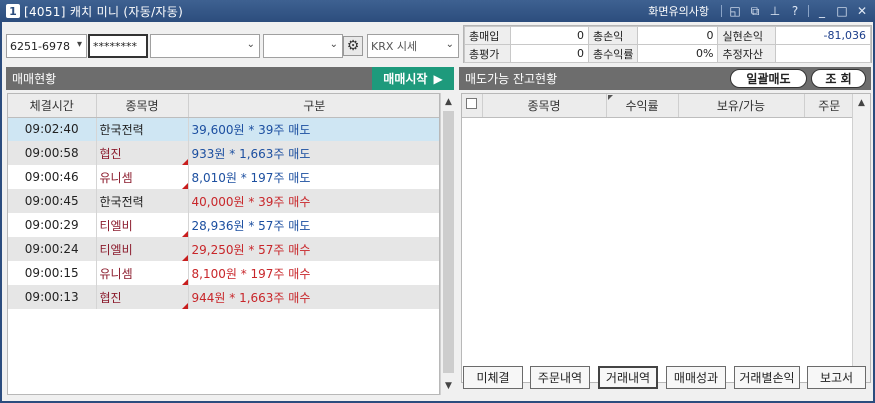 The height and width of the screenshot is (403, 875). I want to click on pnl-by-trade-button: 거래별손익, so click(767, 377).